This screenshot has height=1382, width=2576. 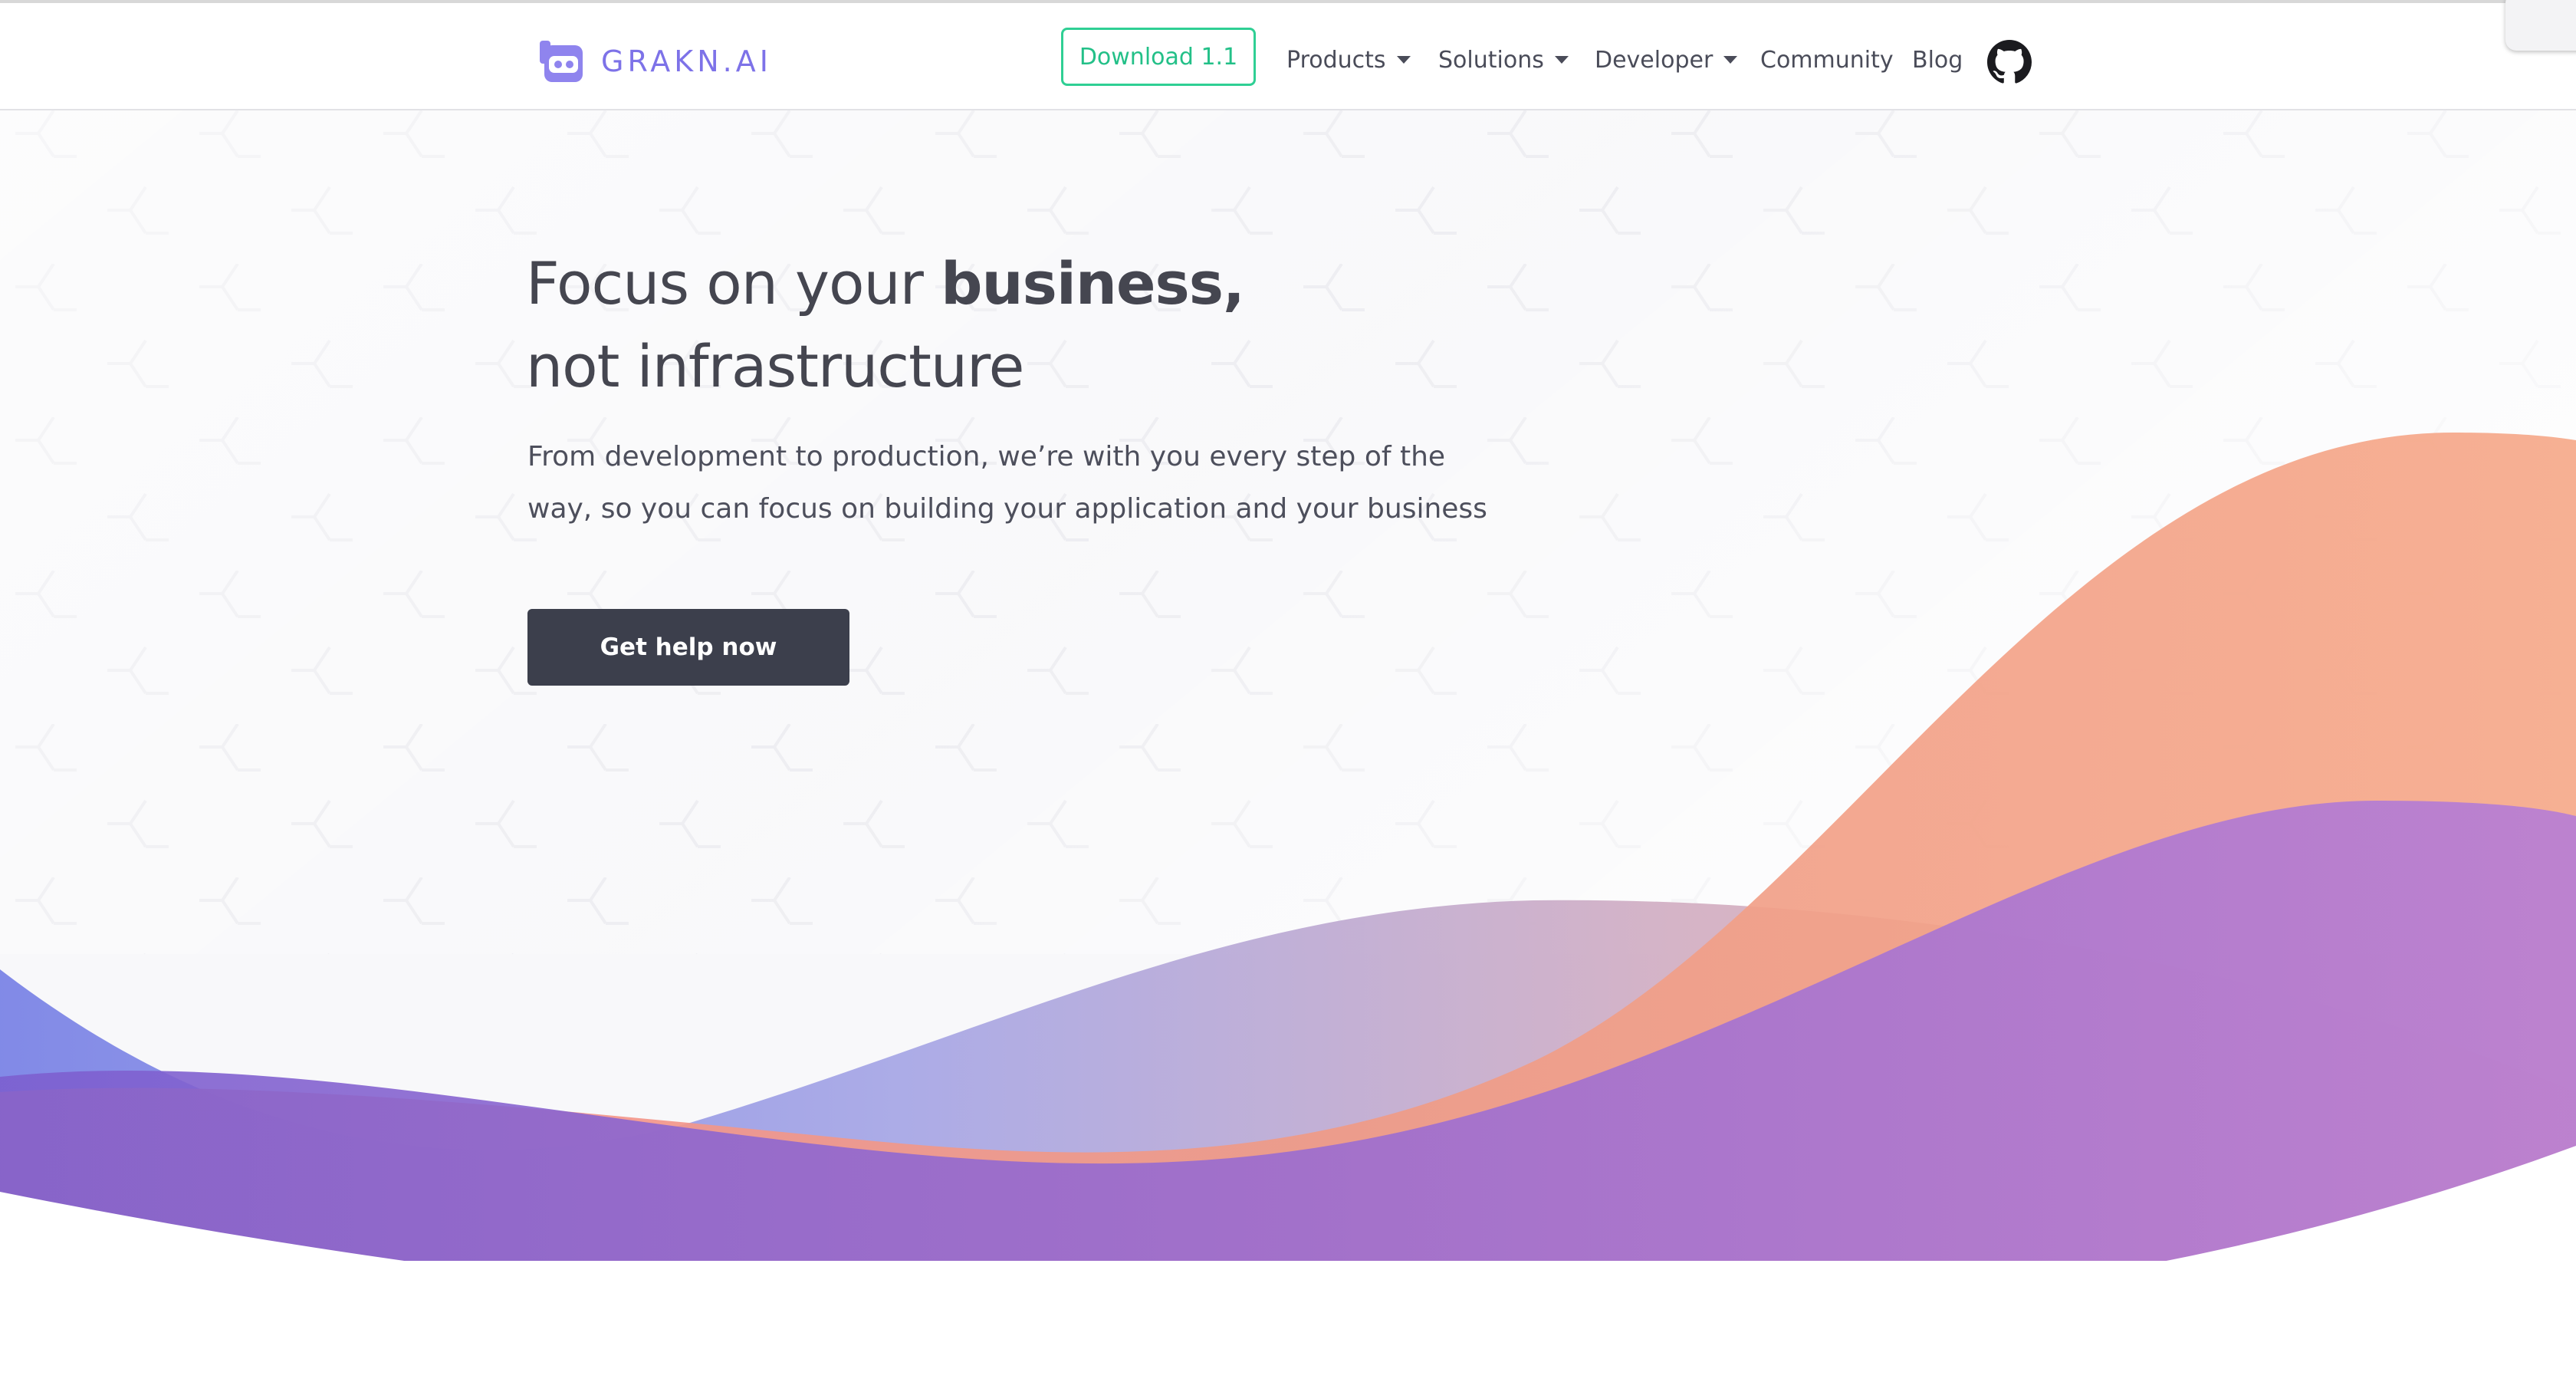 What do you see at coordinates (686, 61) in the screenshot?
I see `logo-text: GRAKN.AI` at bounding box center [686, 61].